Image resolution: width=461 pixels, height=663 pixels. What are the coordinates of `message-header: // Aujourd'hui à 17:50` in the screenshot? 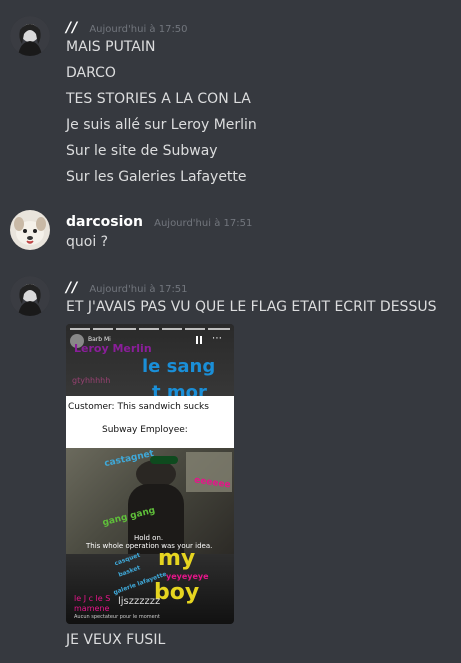 It's located at (127, 27).